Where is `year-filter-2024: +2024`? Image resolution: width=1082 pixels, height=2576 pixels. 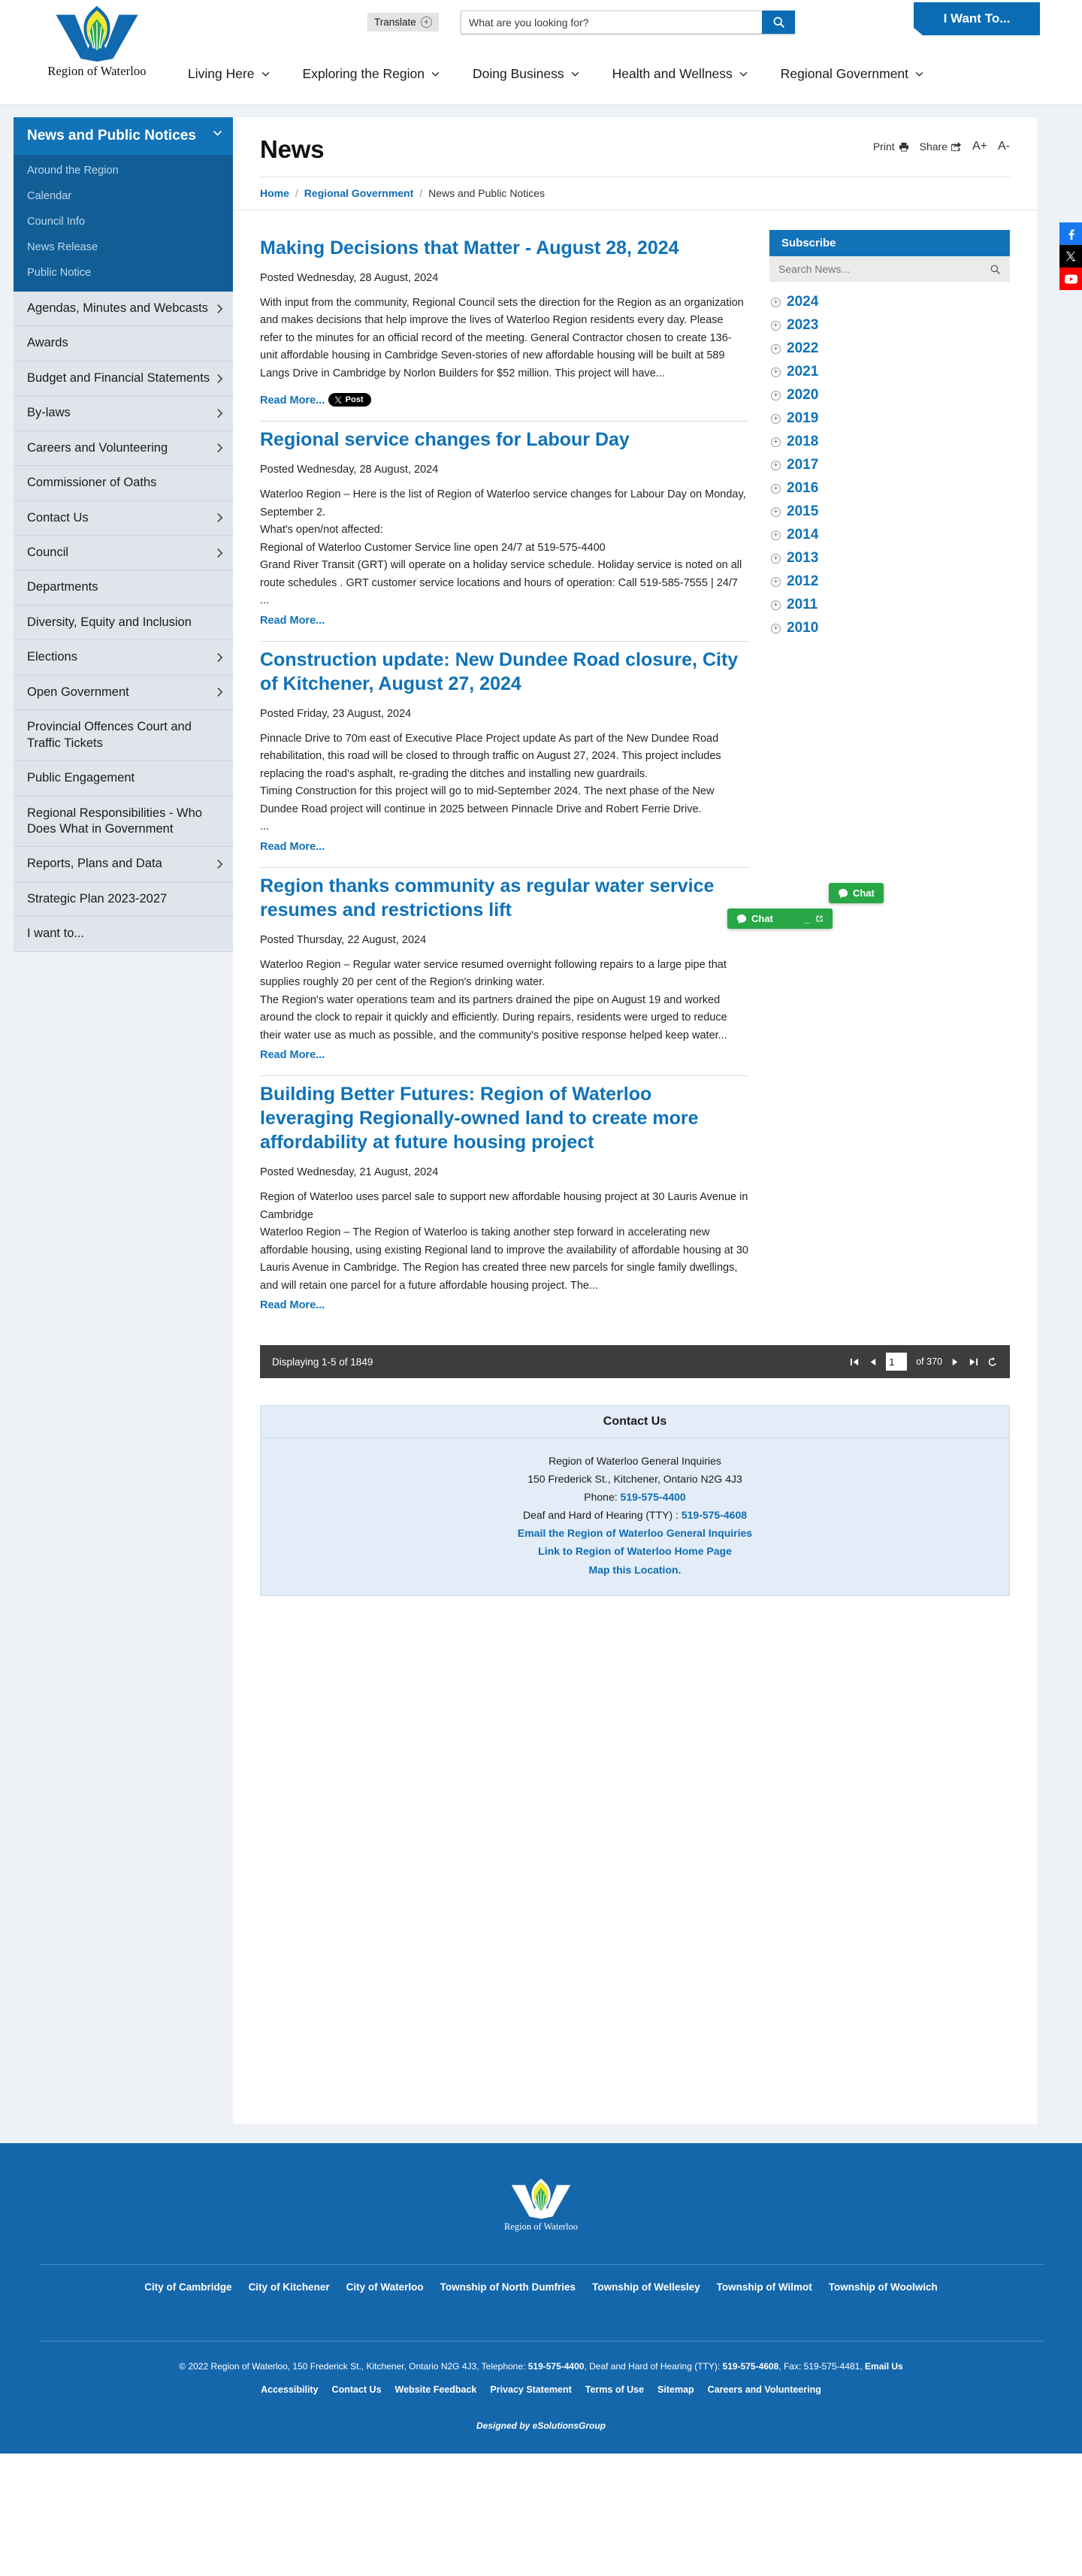 year-filter-2024: +2024 is located at coordinates (890, 302).